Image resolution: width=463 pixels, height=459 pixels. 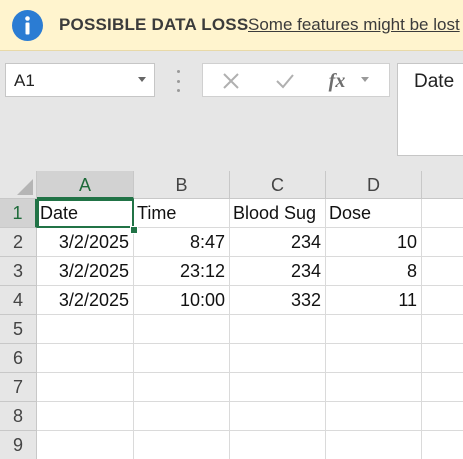 I want to click on enter-check-icon, so click(x=285, y=81).